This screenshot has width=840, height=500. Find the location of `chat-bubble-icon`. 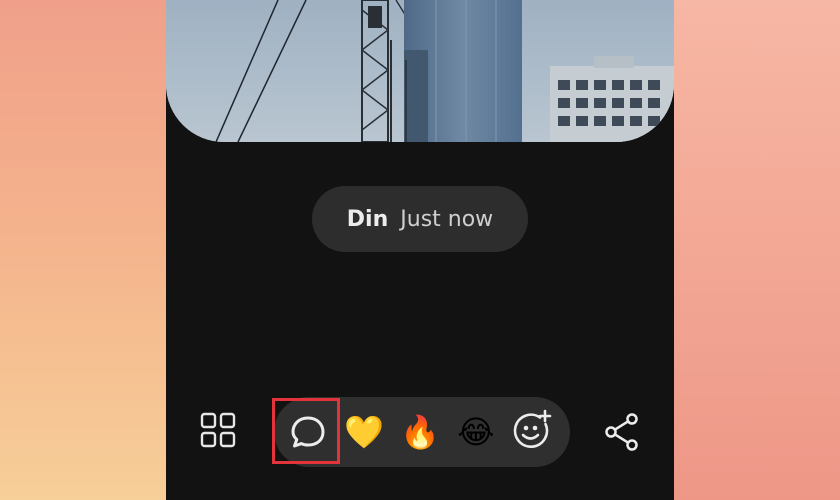

chat-bubble-icon is located at coordinates (308, 432).